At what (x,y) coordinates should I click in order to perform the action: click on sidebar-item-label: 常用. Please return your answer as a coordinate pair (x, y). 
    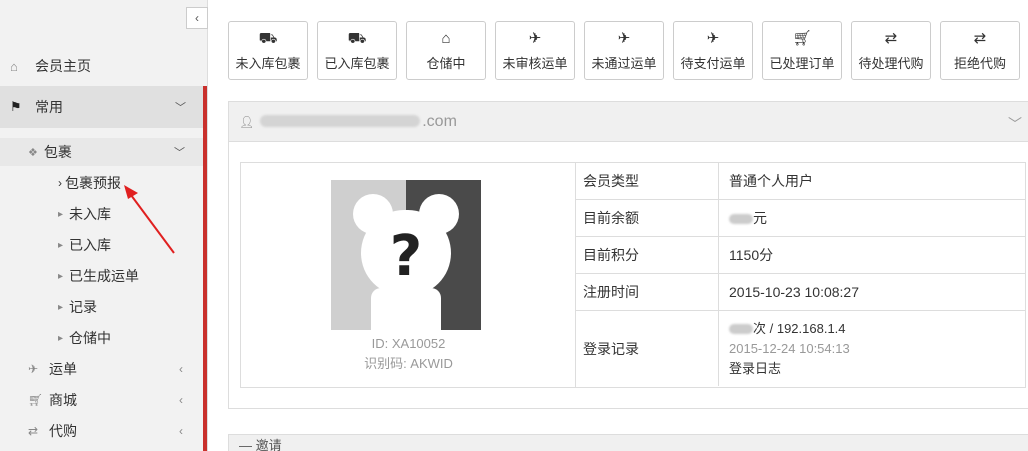
    Looking at the image, I should click on (49, 107).